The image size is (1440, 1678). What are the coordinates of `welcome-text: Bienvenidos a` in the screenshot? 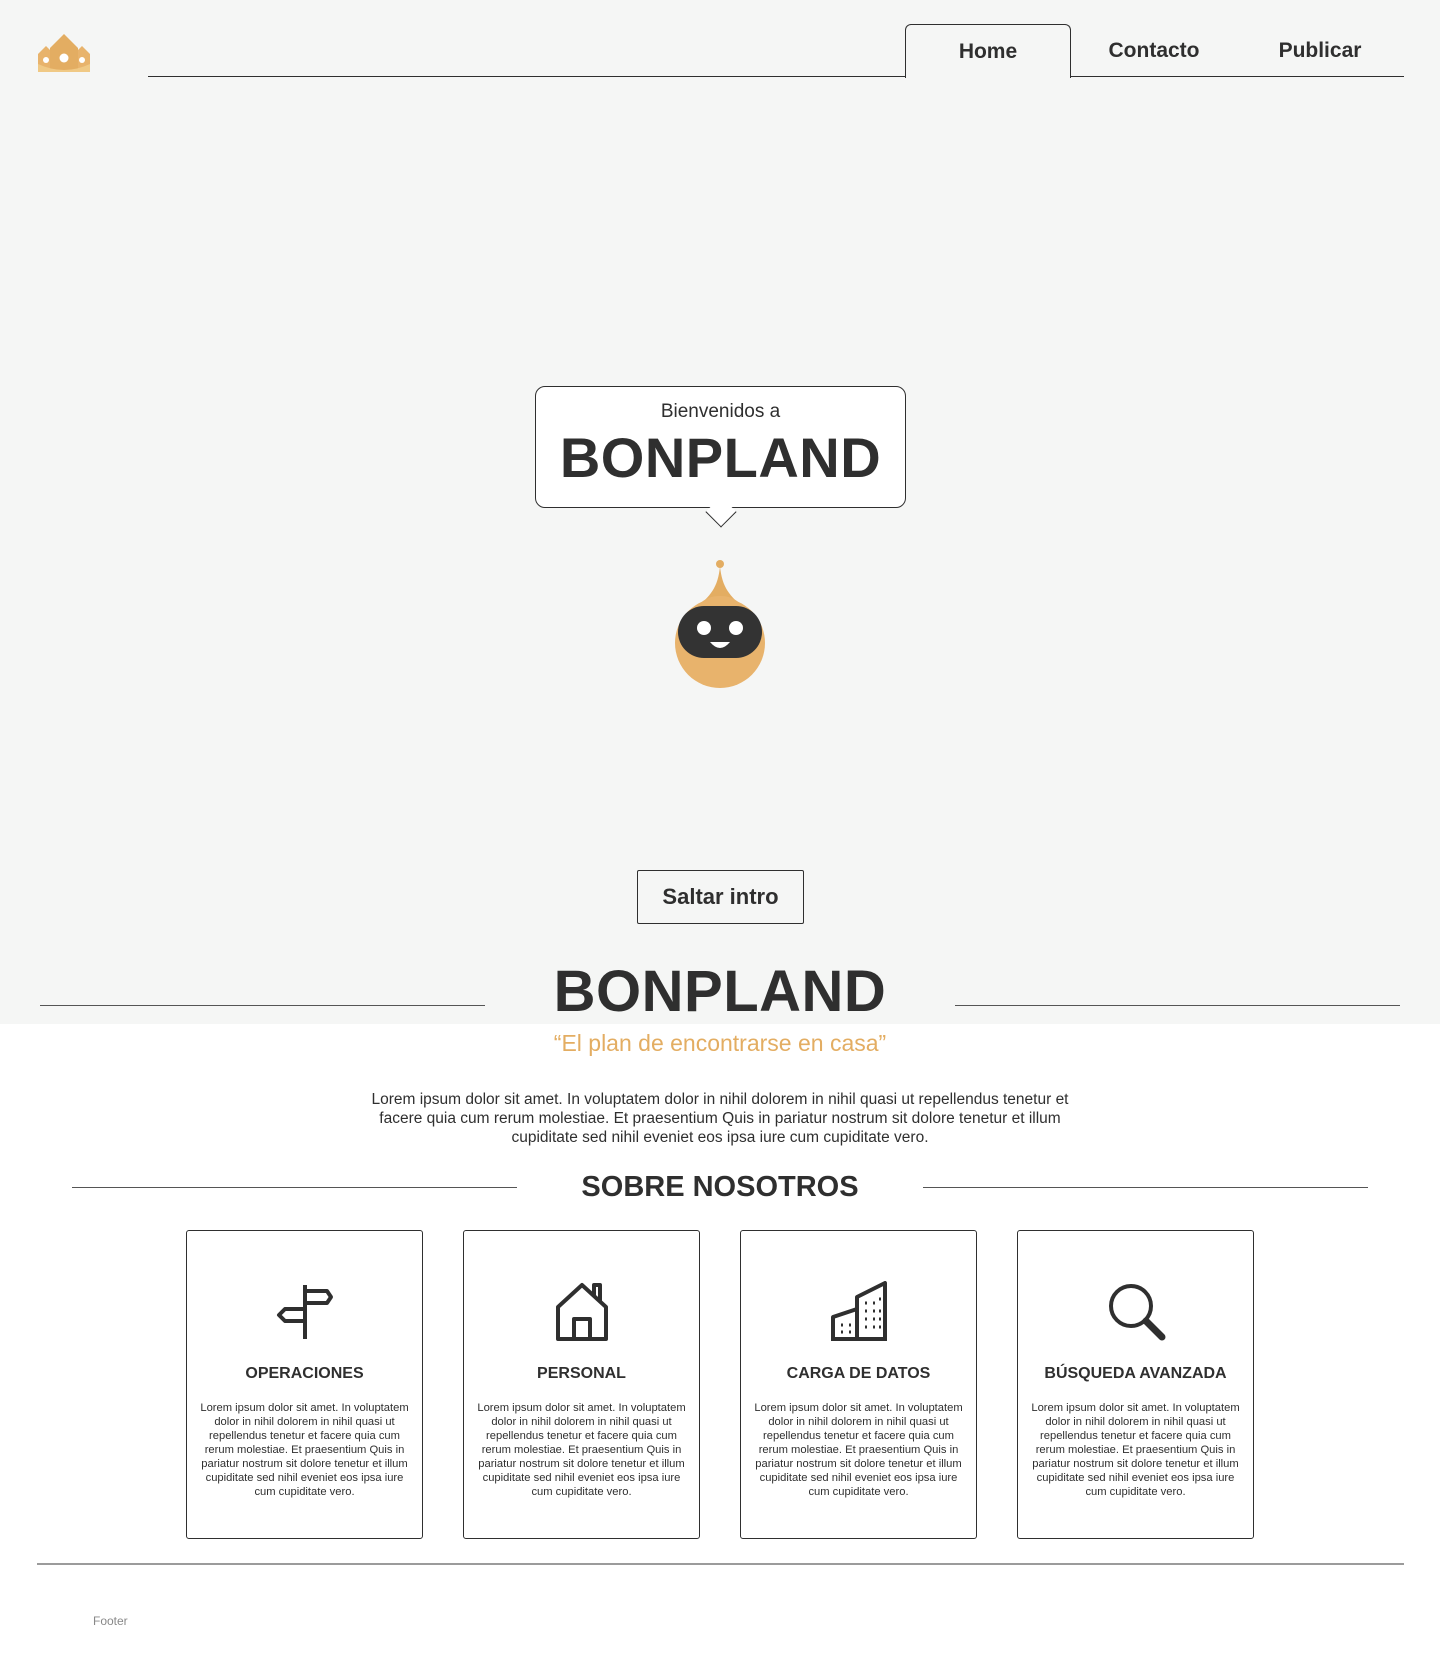 It's located at (720, 411).